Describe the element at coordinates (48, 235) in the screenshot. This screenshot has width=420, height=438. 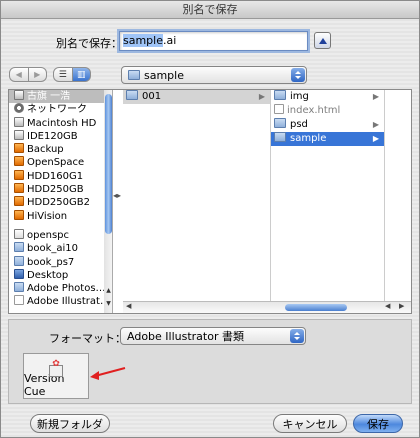
I see `sidebar-item-label: openspc` at that location.